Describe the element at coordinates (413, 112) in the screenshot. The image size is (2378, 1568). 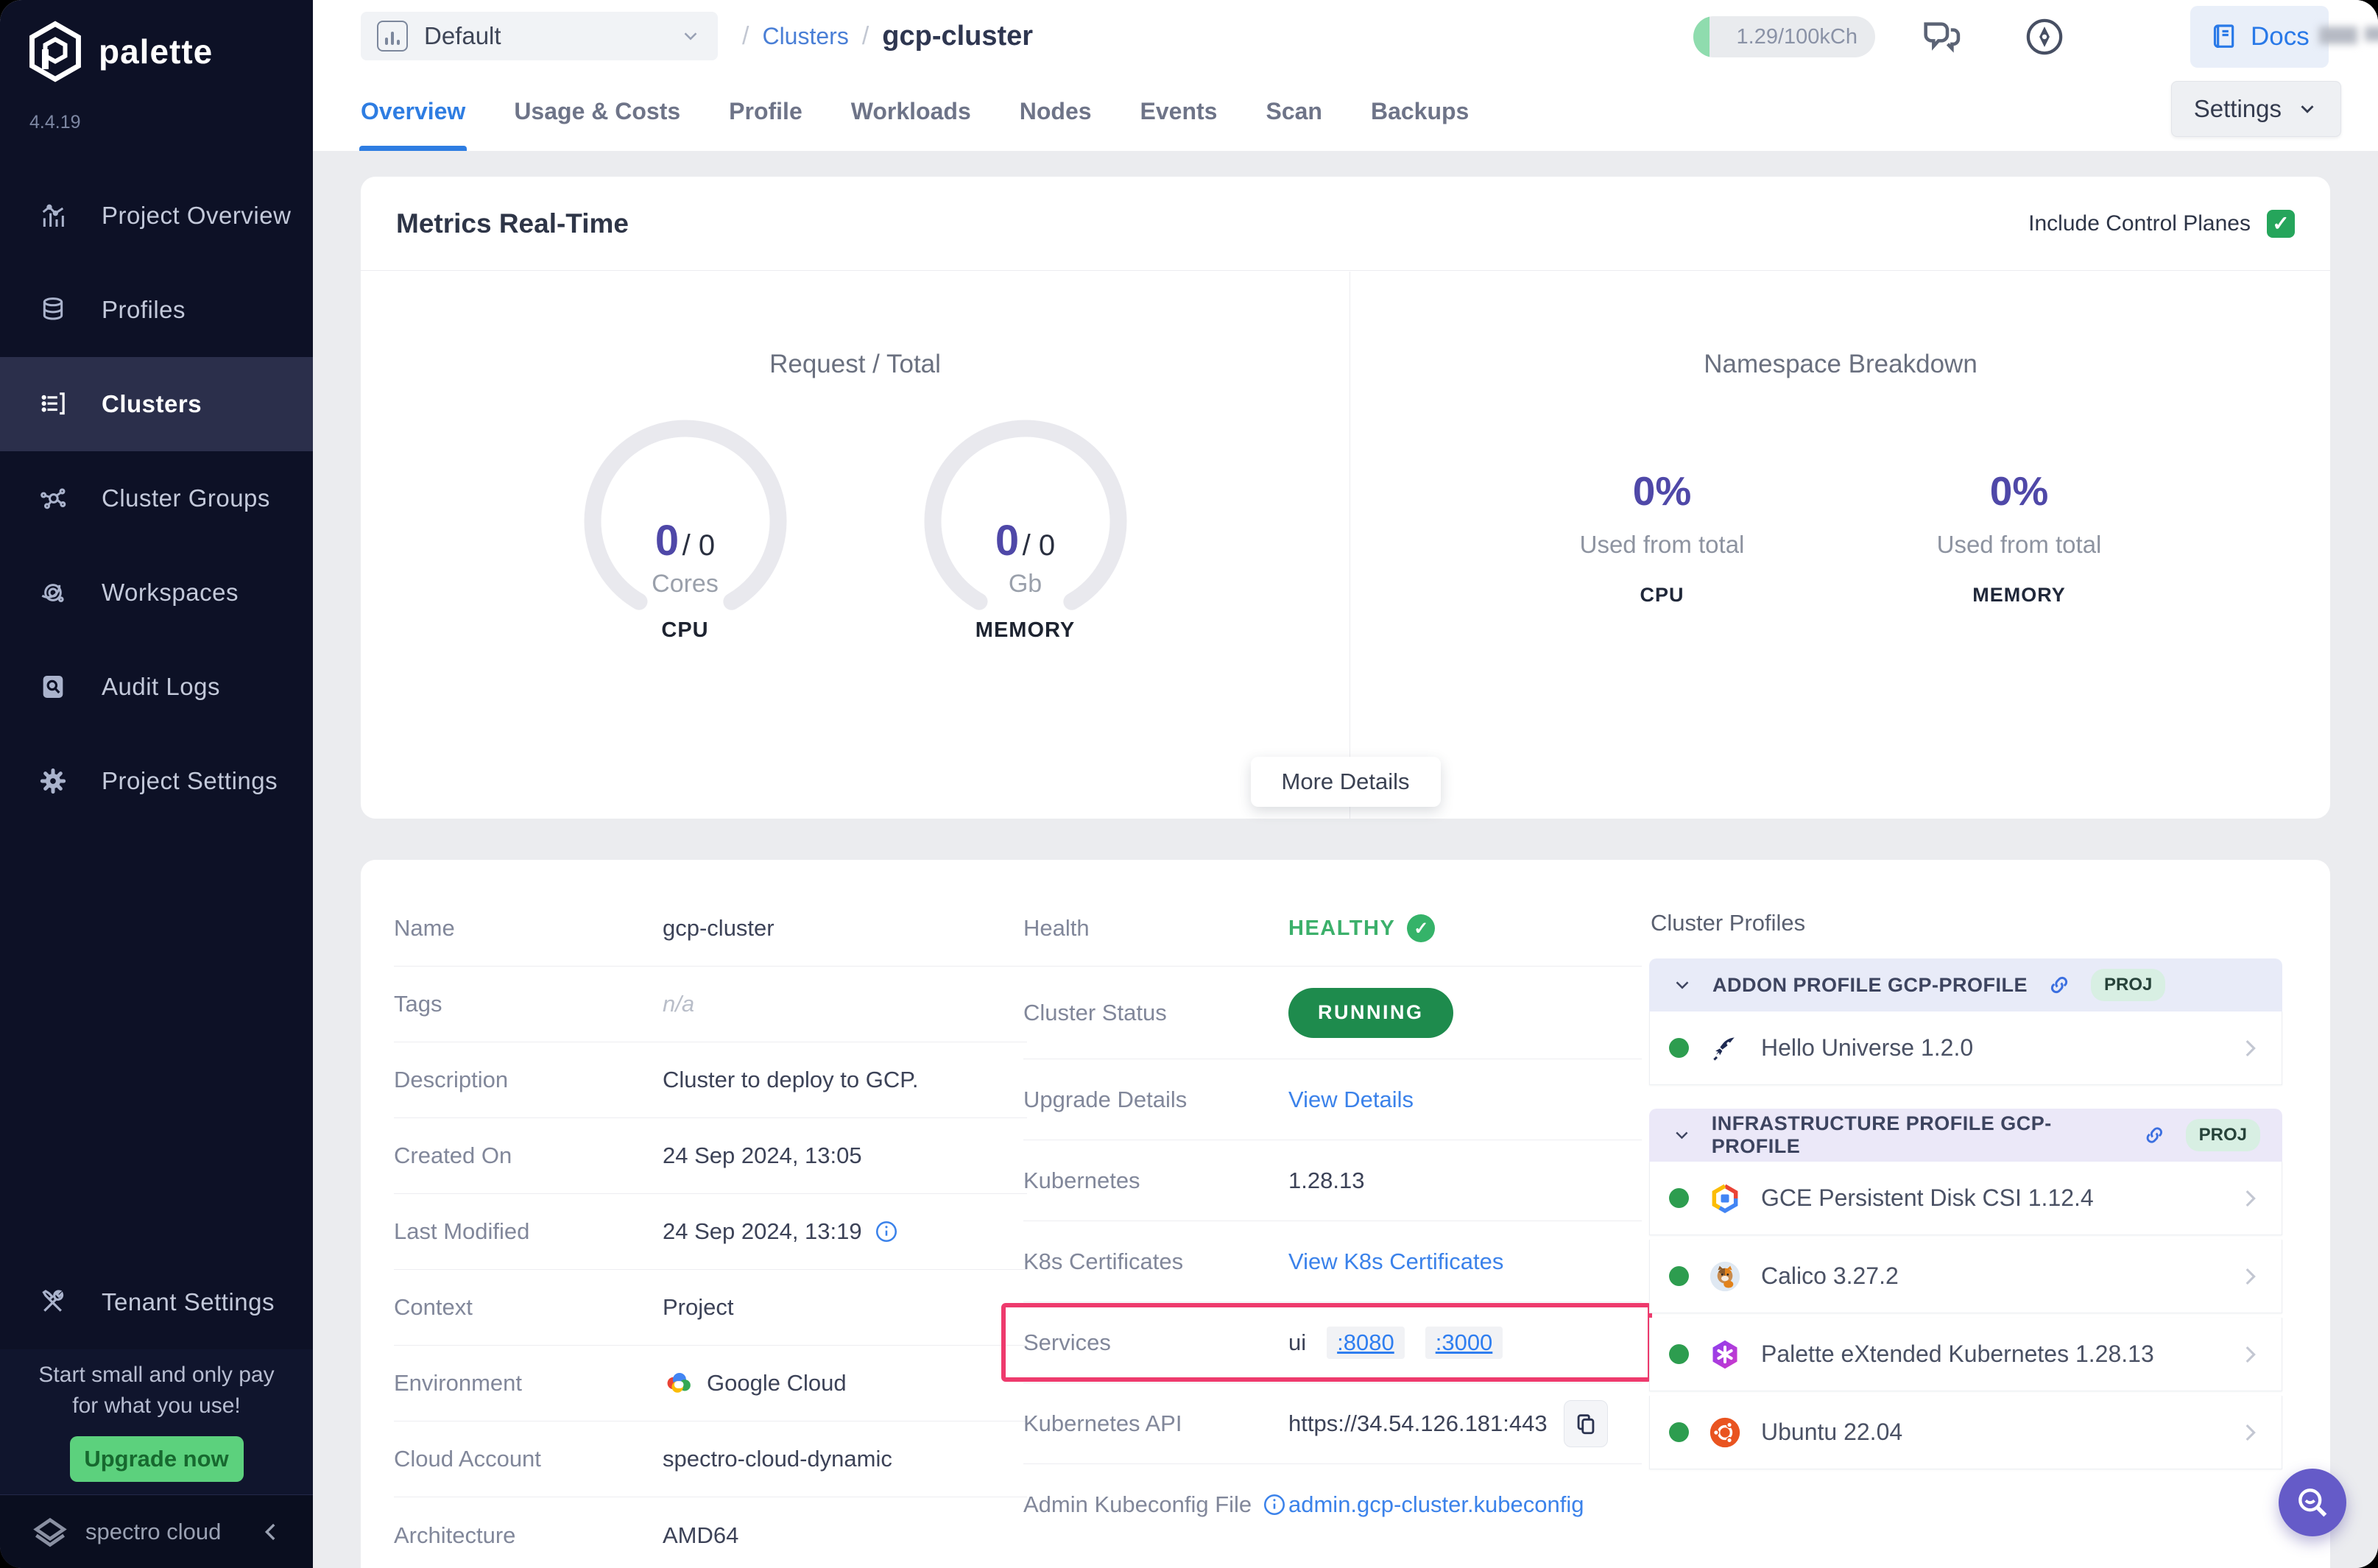
I see `tab-overview: Overview` at that location.